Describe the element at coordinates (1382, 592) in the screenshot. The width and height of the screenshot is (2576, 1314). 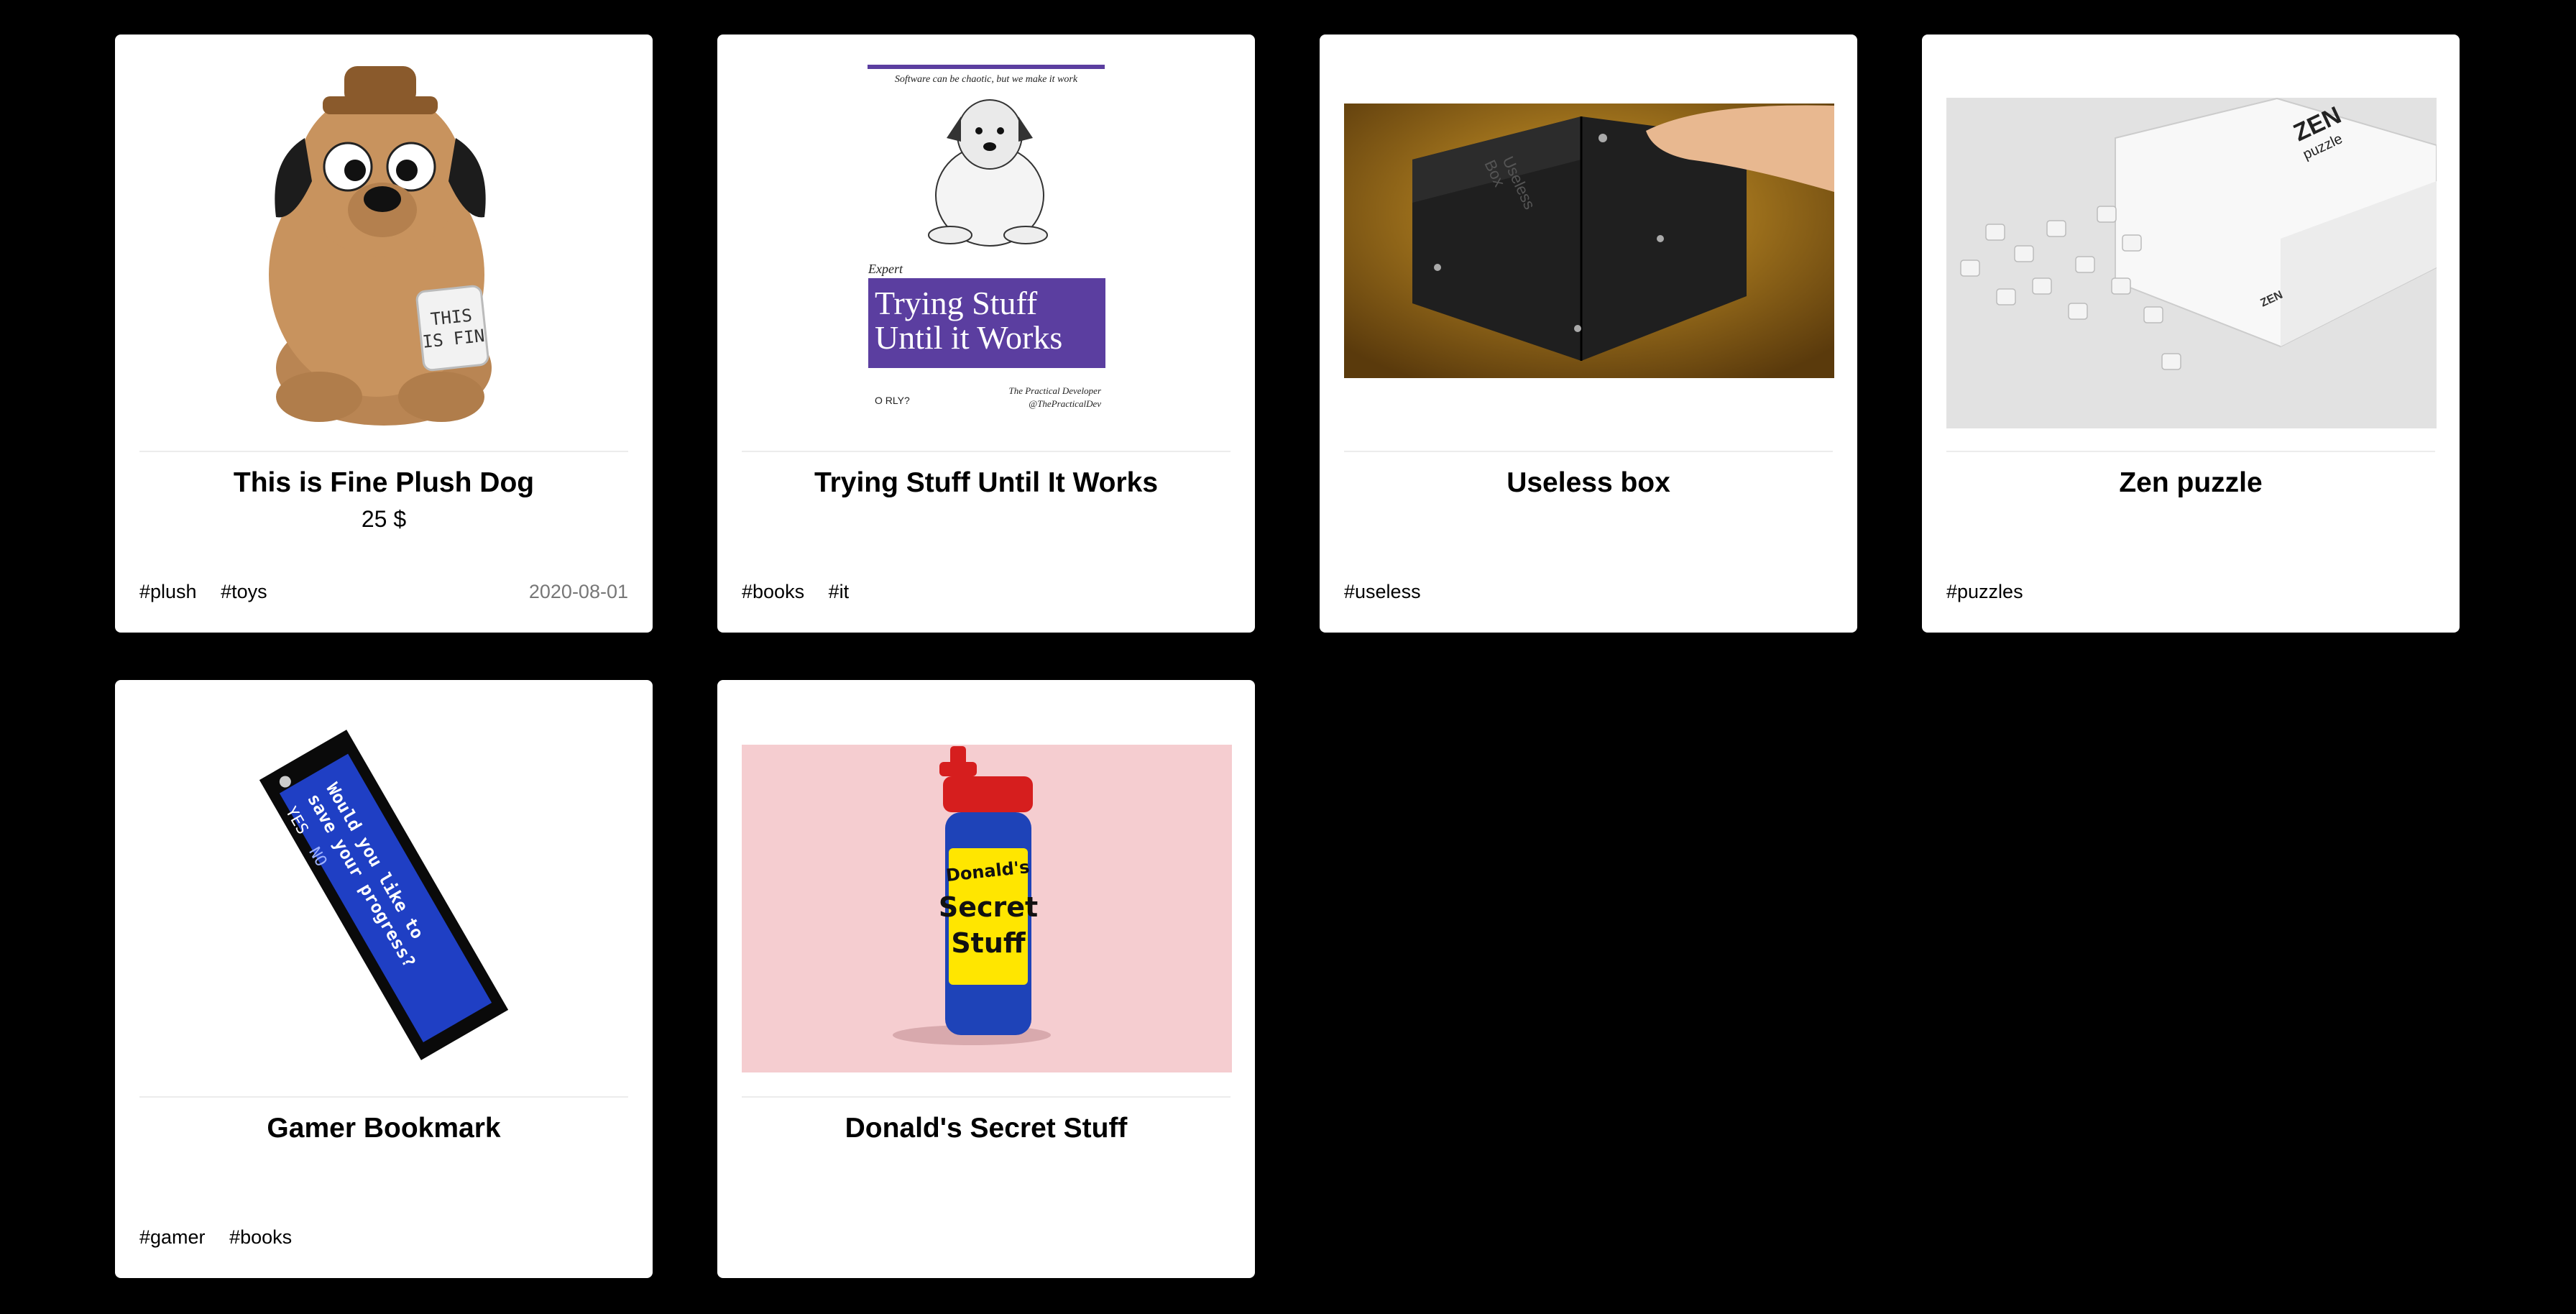
I see `tag-useless: #useless` at that location.